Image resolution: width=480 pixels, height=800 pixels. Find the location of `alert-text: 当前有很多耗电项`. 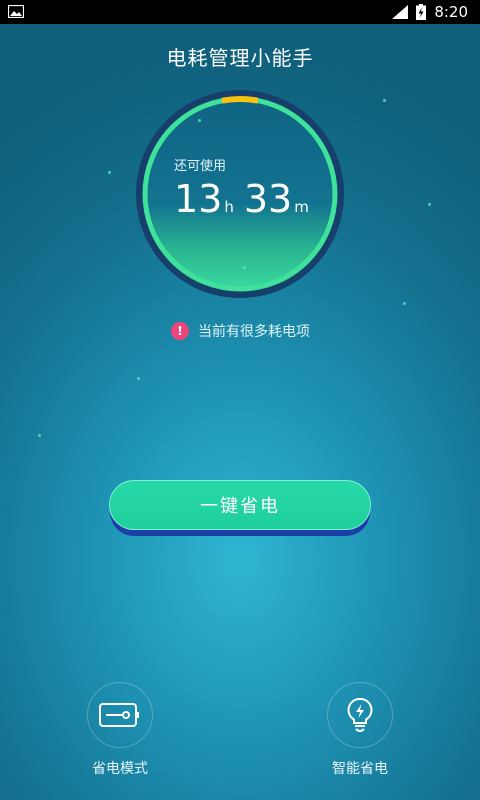

alert-text: 当前有很多耗电项 is located at coordinates (254, 332).